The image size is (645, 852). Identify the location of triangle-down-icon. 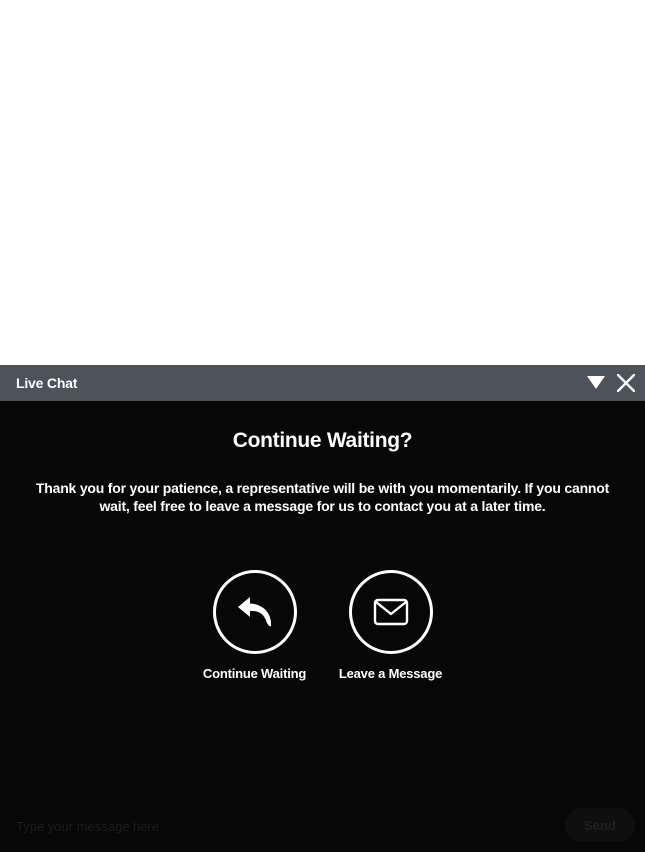
(596, 382).